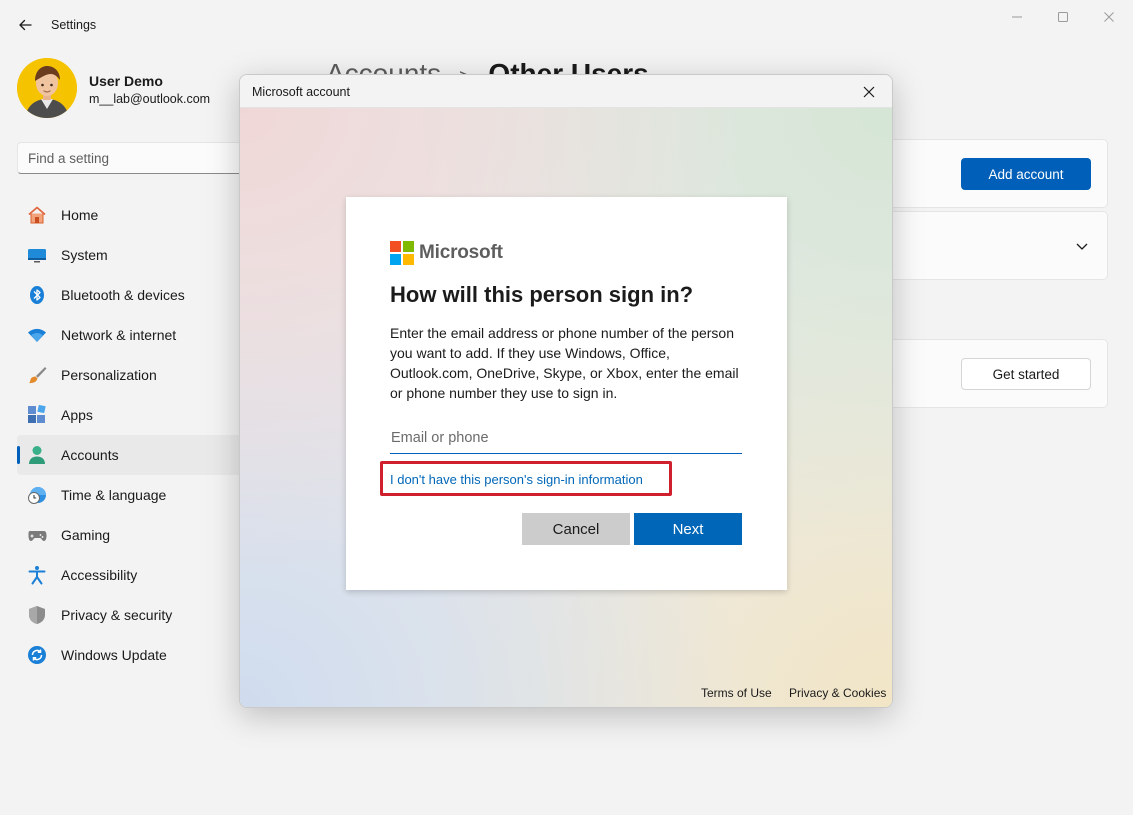 The width and height of the screenshot is (1133, 815). I want to click on sidebar-item-label: Privacy & security, so click(117, 615).